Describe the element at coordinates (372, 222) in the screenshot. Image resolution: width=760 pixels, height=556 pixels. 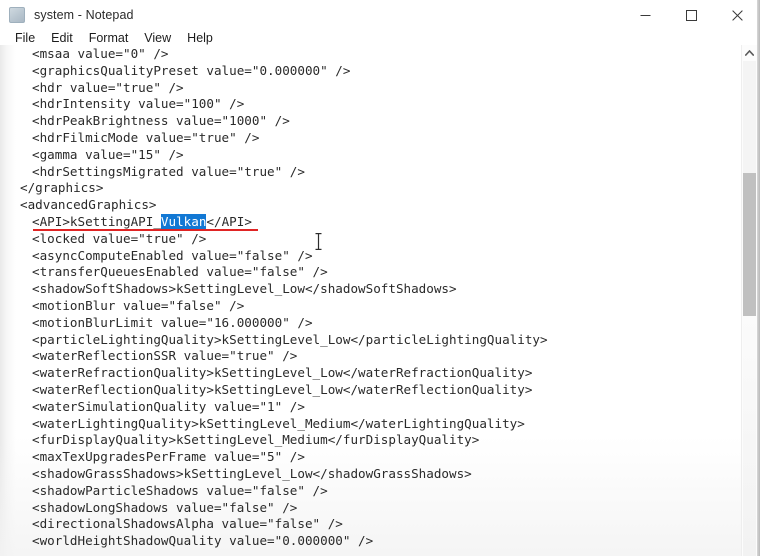
I see `text-line: <API>kSettingAPI_Vulkan</API>` at that location.